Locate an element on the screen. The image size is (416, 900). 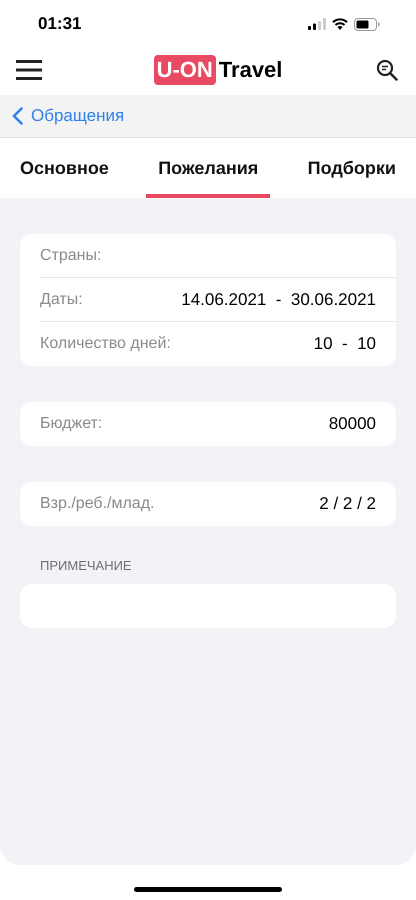
field-label: Даты: is located at coordinates (61, 300).